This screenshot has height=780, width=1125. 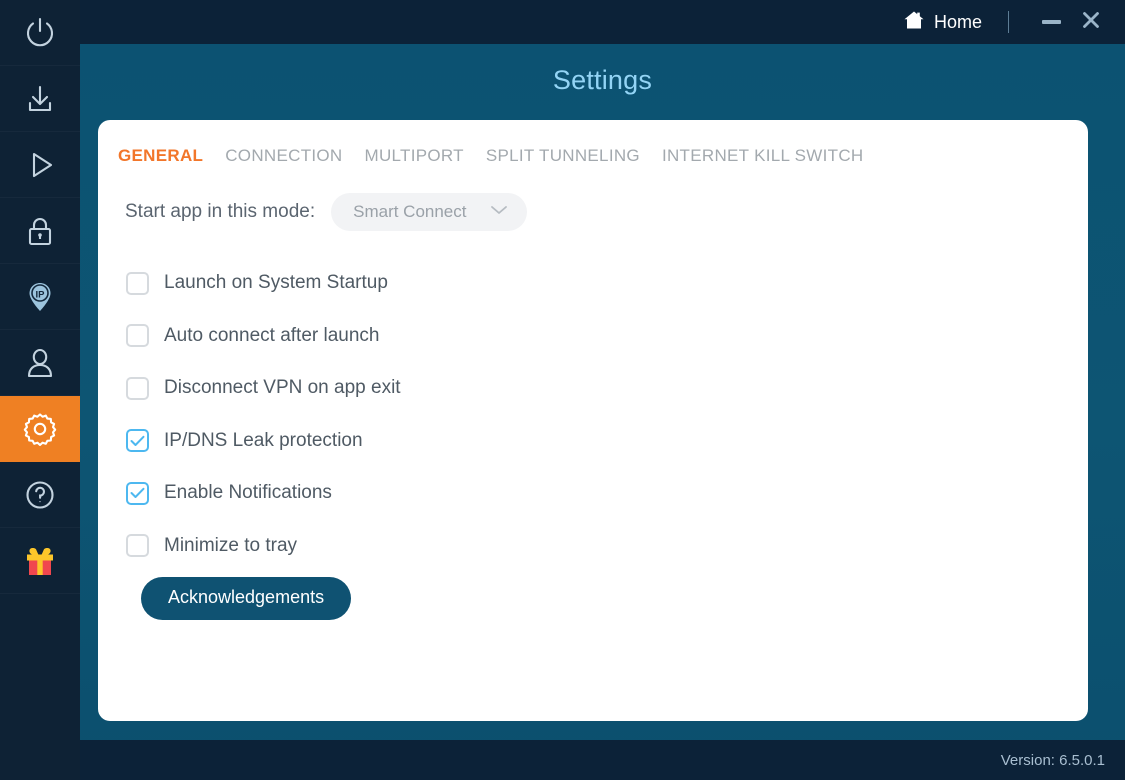 I want to click on checkbox-launch-on-system-startup, so click(x=137, y=283).